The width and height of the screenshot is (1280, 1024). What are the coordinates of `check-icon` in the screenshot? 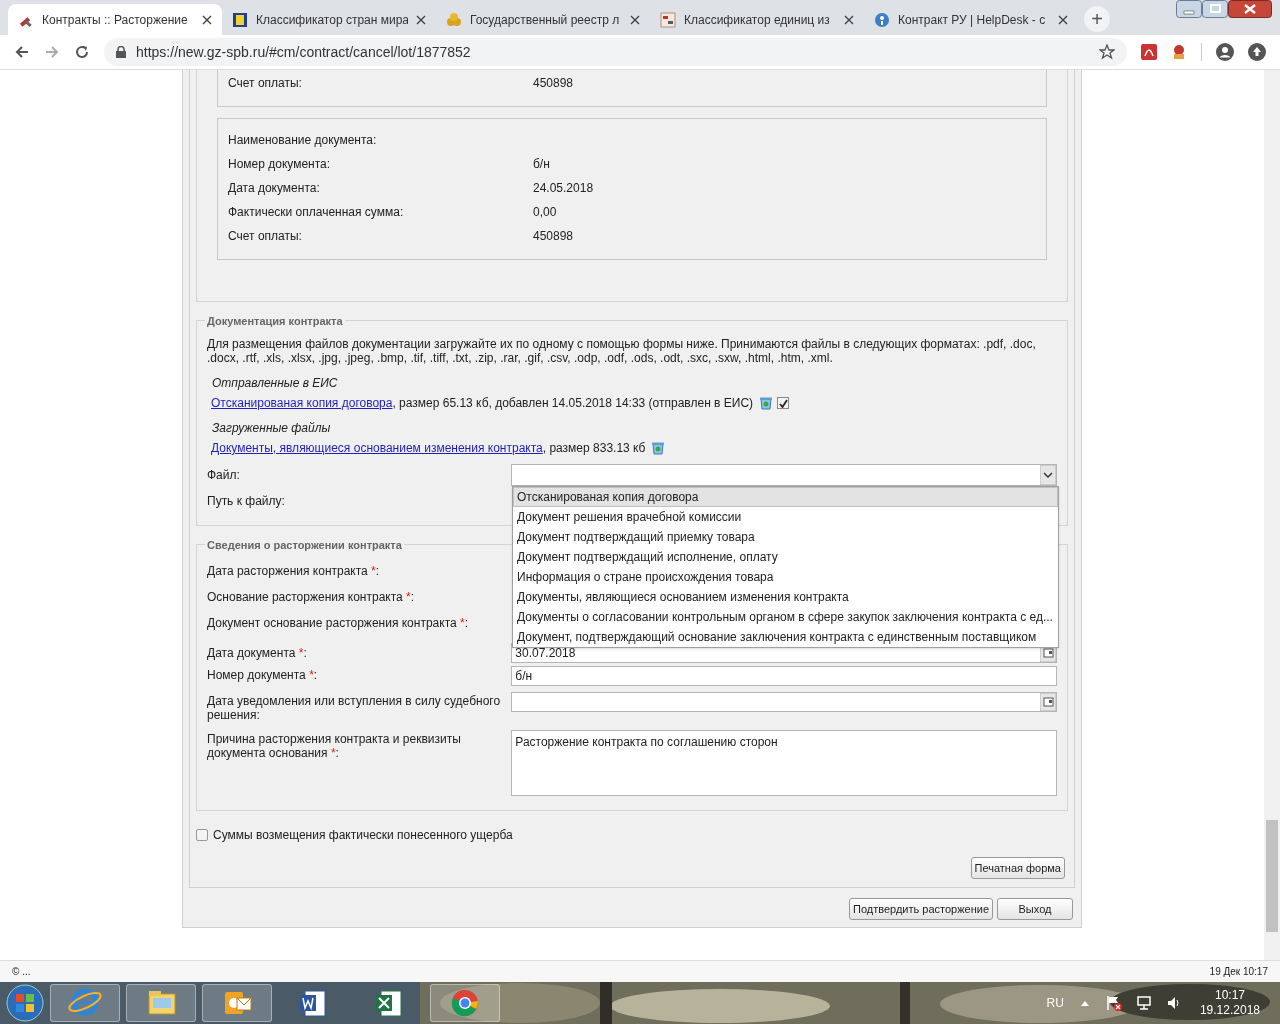 It's located at (783, 403).